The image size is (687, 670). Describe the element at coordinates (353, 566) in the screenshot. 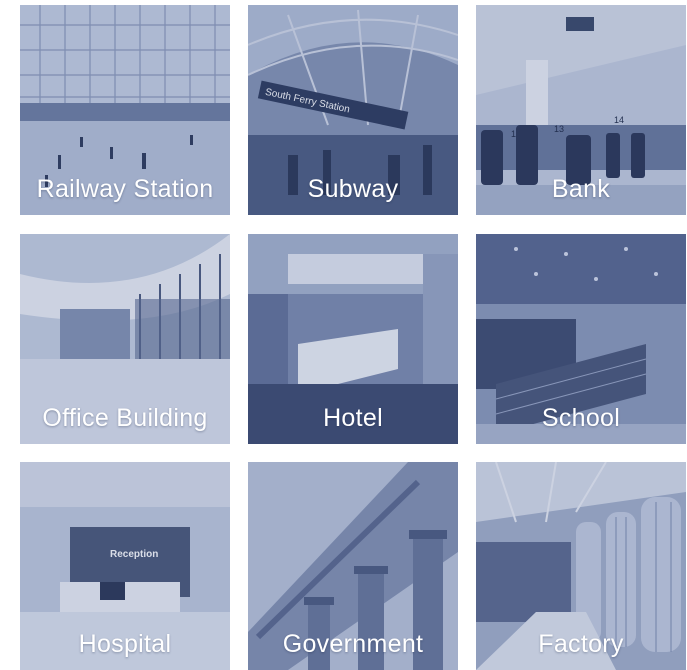

I see `tile-government: Government` at that location.